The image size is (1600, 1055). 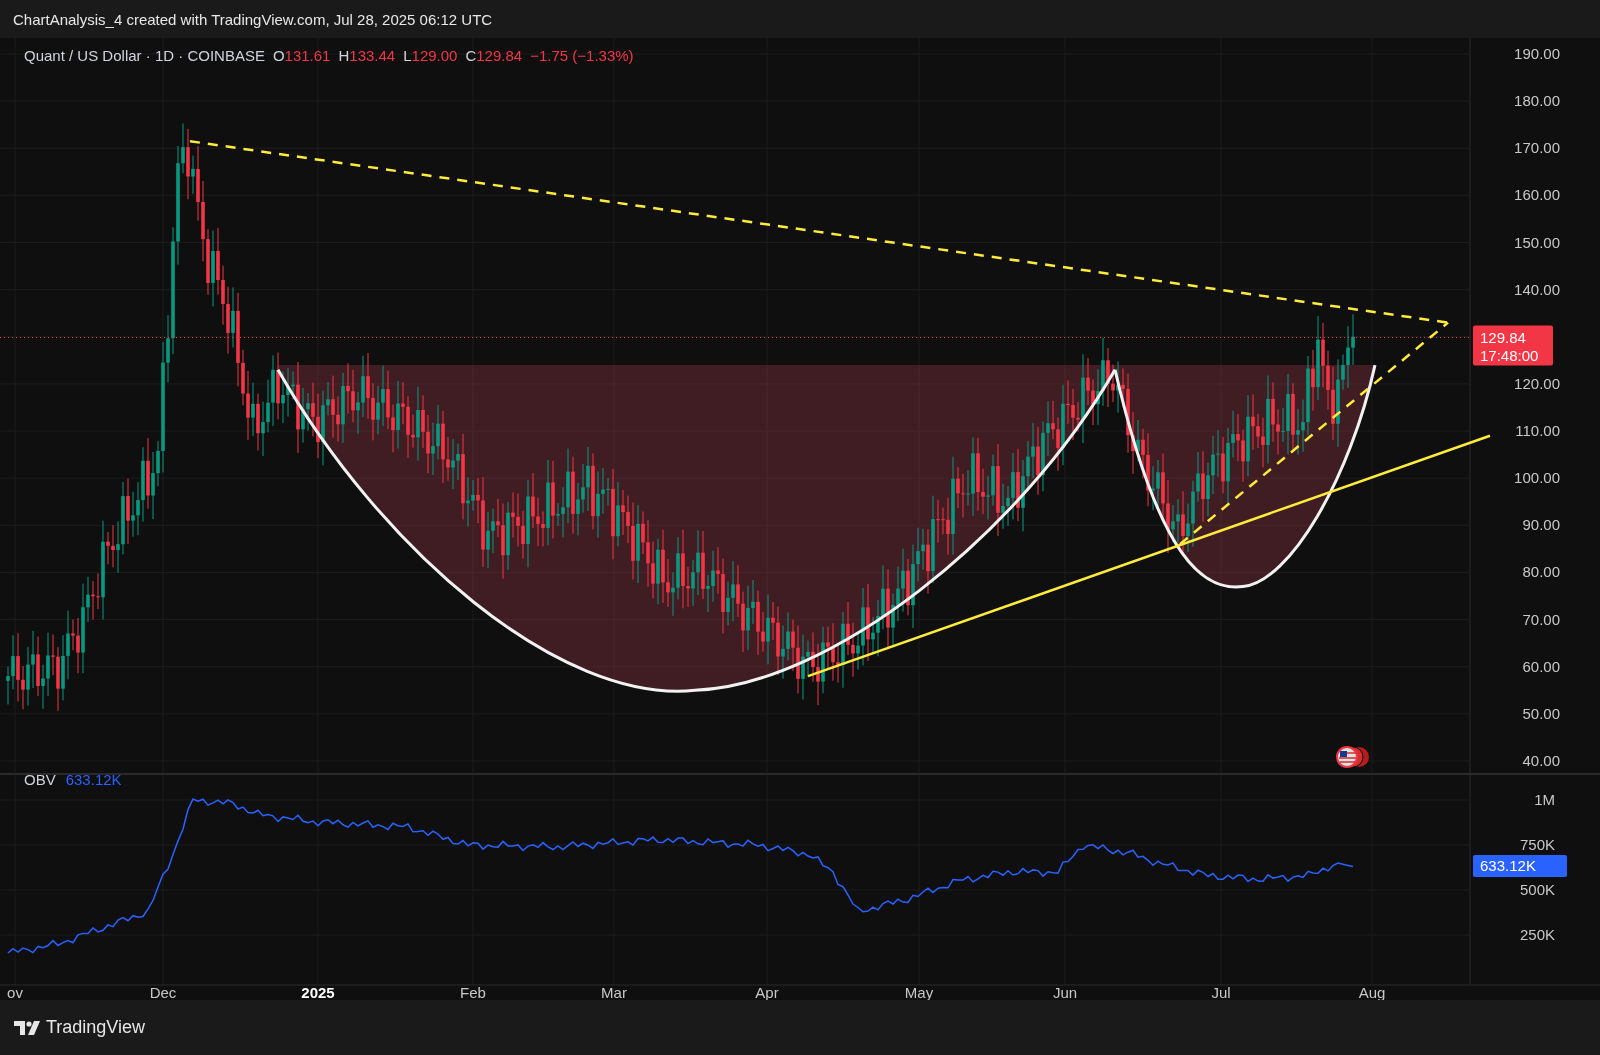 I want to click on brand-name: TradingView, so click(x=96, y=1027).